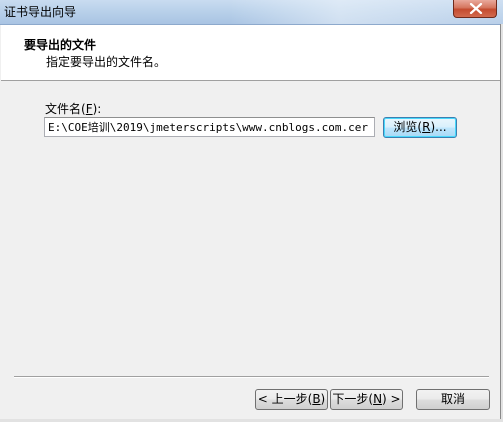  What do you see at coordinates (40, 12) in the screenshot?
I see `window-title: 证书导出向导` at bounding box center [40, 12].